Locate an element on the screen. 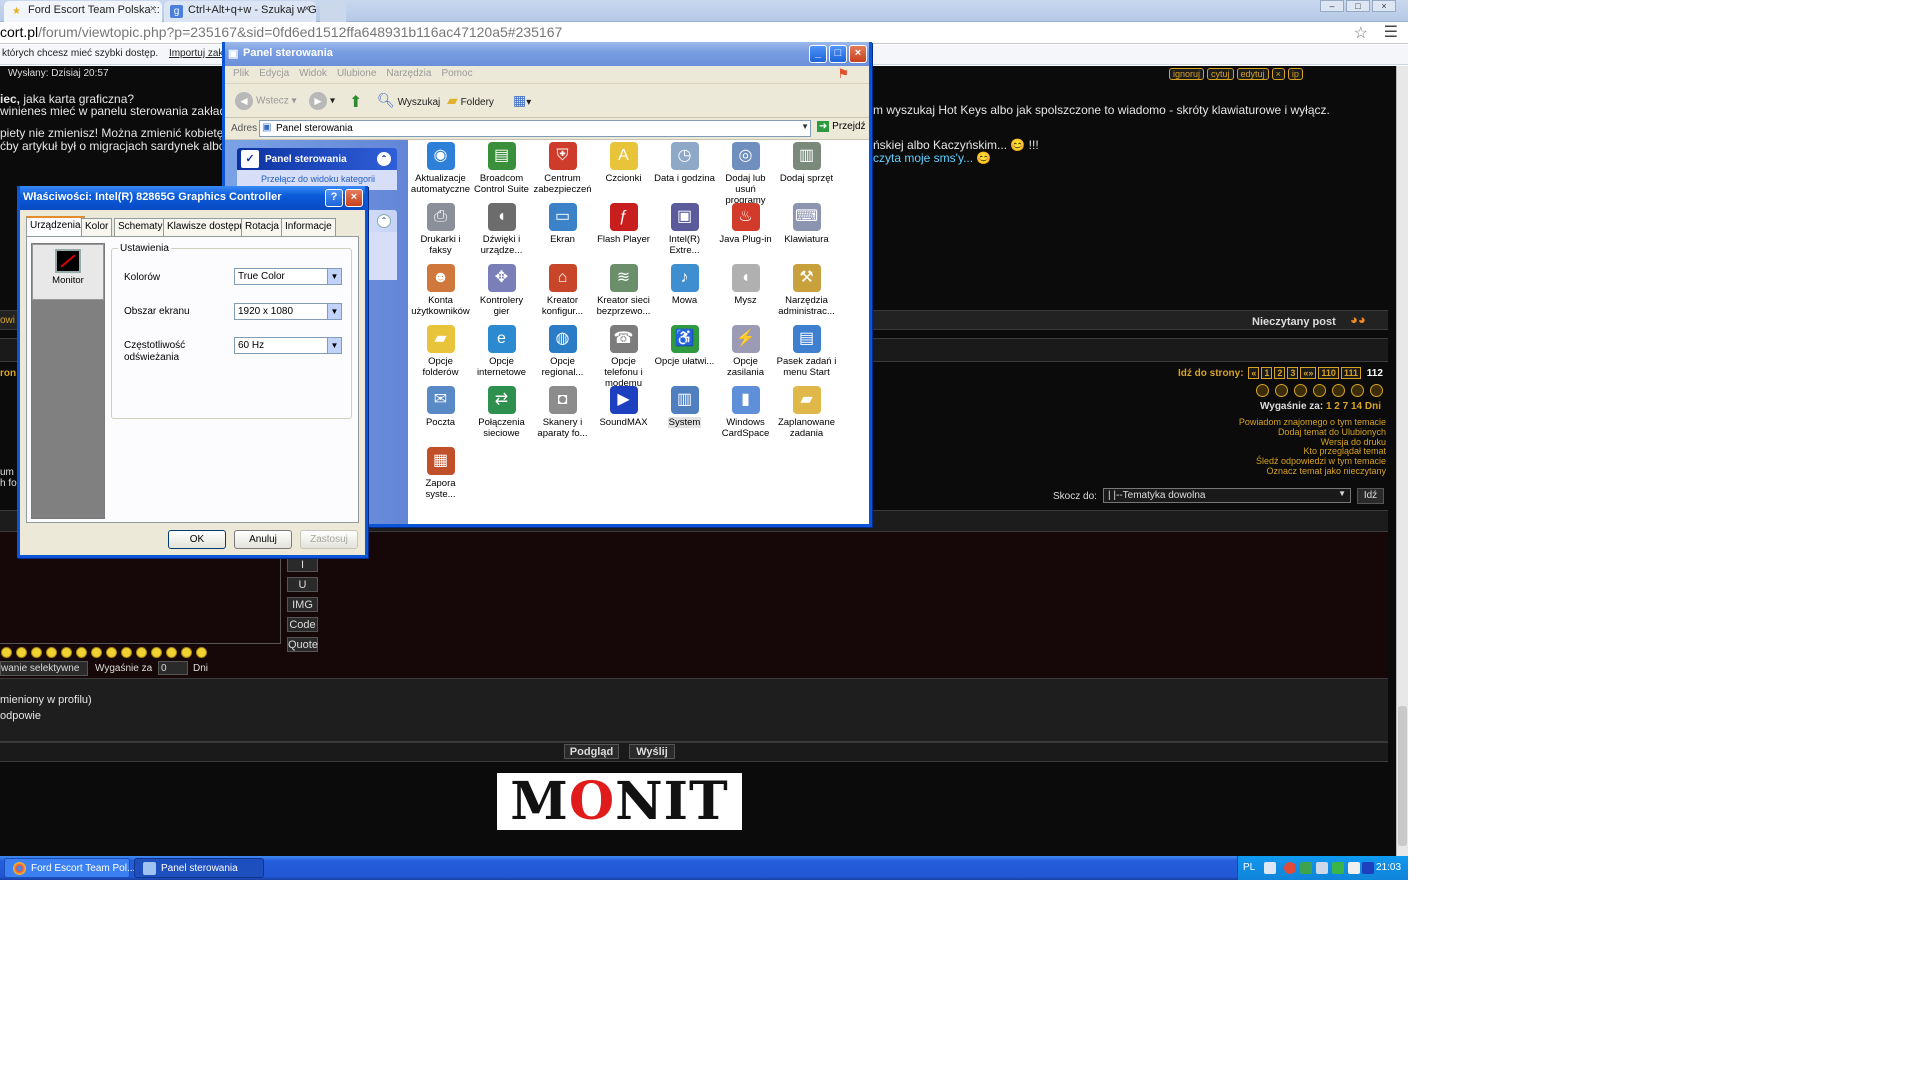 The image size is (1920, 1080). cp-item-user-accounts: ☻ Konta użytkowników is located at coordinates (440, 290).